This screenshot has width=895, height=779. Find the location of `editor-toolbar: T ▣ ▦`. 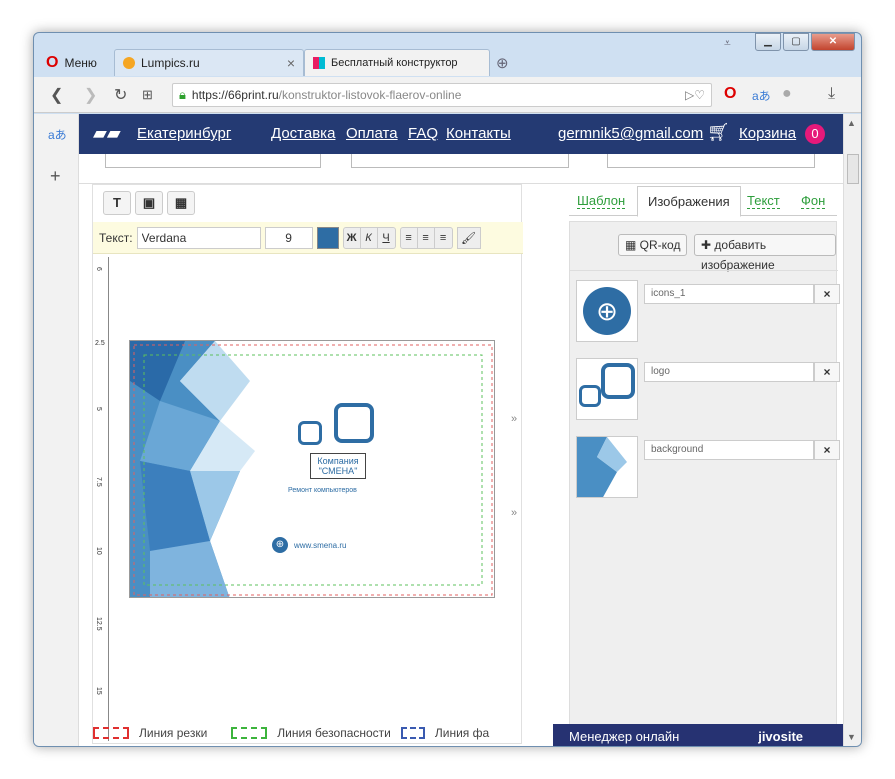

editor-toolbar: T ▣ ▦ is located at coordinates (149, 203).